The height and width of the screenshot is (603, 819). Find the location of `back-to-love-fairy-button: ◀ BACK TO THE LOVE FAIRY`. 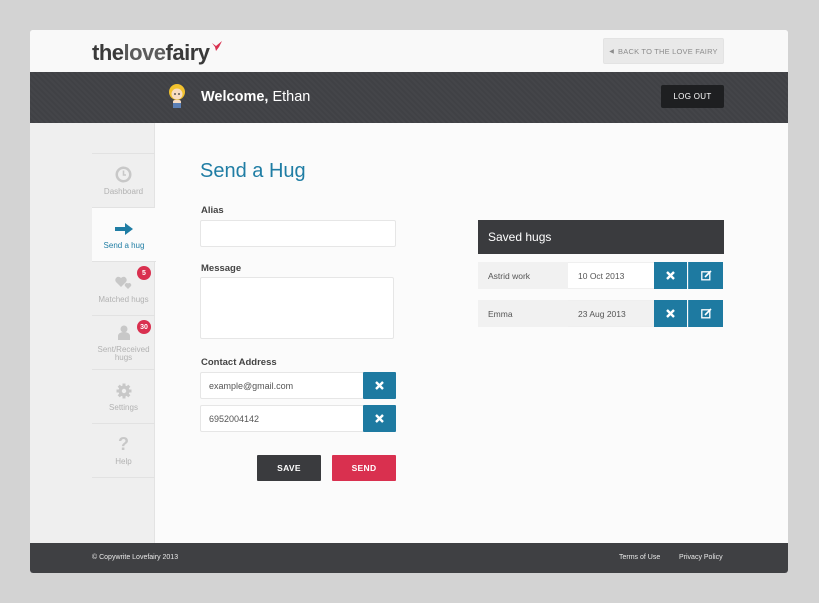

back-to-love-fairy-button: ◀ BACK TO THE LOVE FAIRY is located at coordinates (663, 51).